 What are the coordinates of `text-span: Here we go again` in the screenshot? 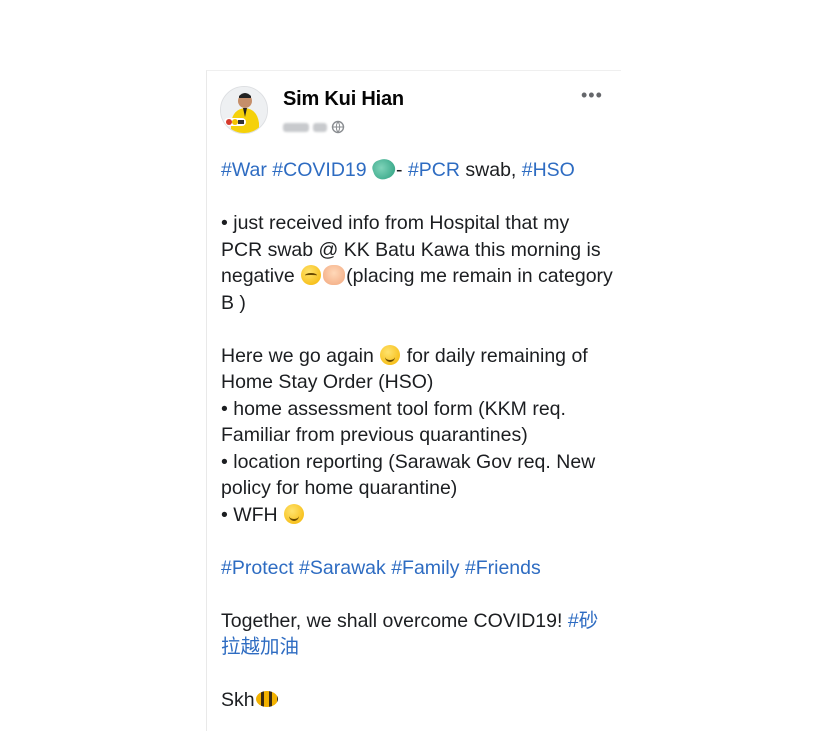 It's located at (300, 355).